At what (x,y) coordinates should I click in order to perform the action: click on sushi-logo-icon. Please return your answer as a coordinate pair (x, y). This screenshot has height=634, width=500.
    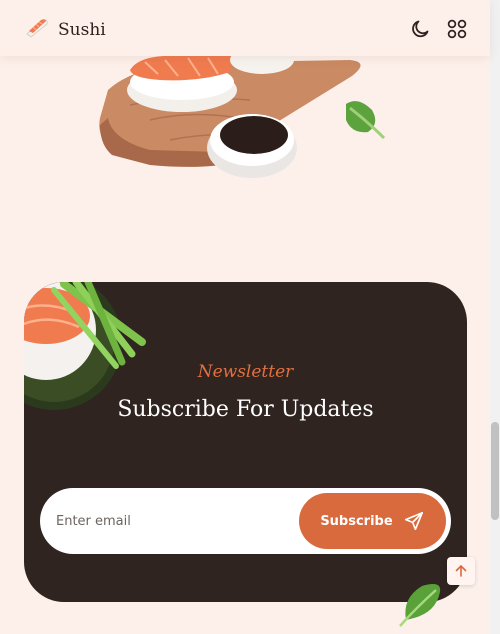
    Looking at the image, I should click on (37, 29).